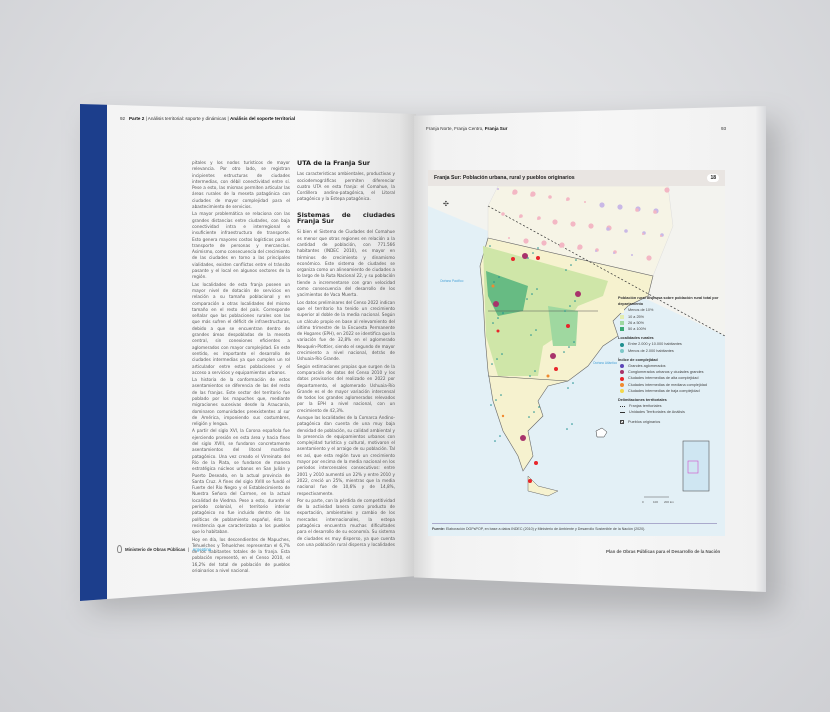  Describe the element at coordinates (724, 128) in the screenshot. I see `page-number: 93` at that location.